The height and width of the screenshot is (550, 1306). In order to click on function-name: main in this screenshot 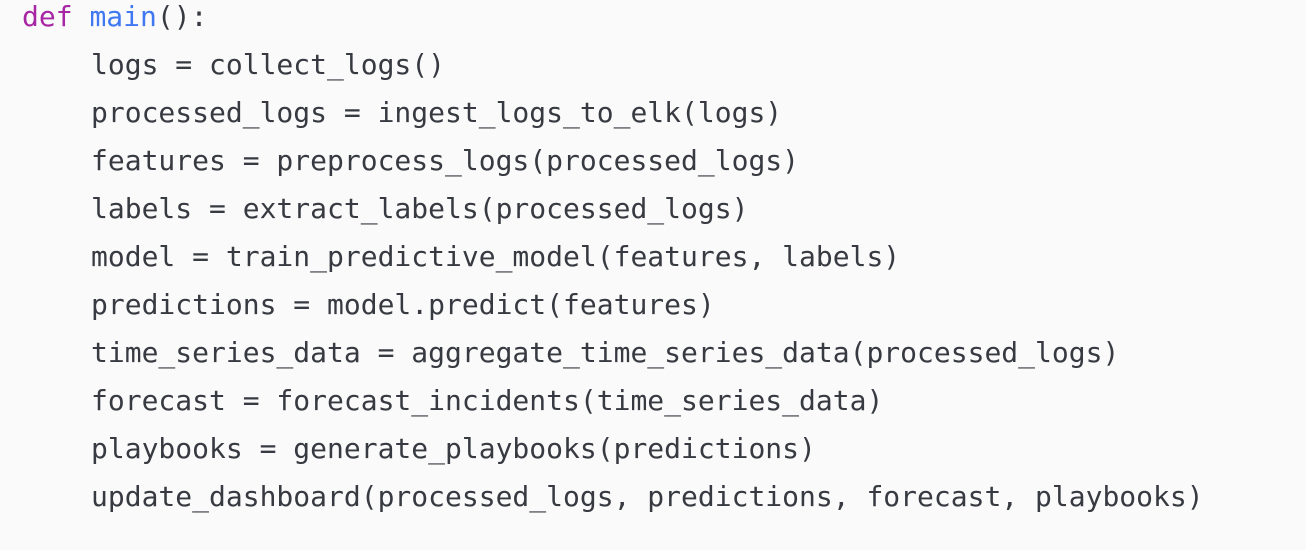, I will do `click(123, 16)`.